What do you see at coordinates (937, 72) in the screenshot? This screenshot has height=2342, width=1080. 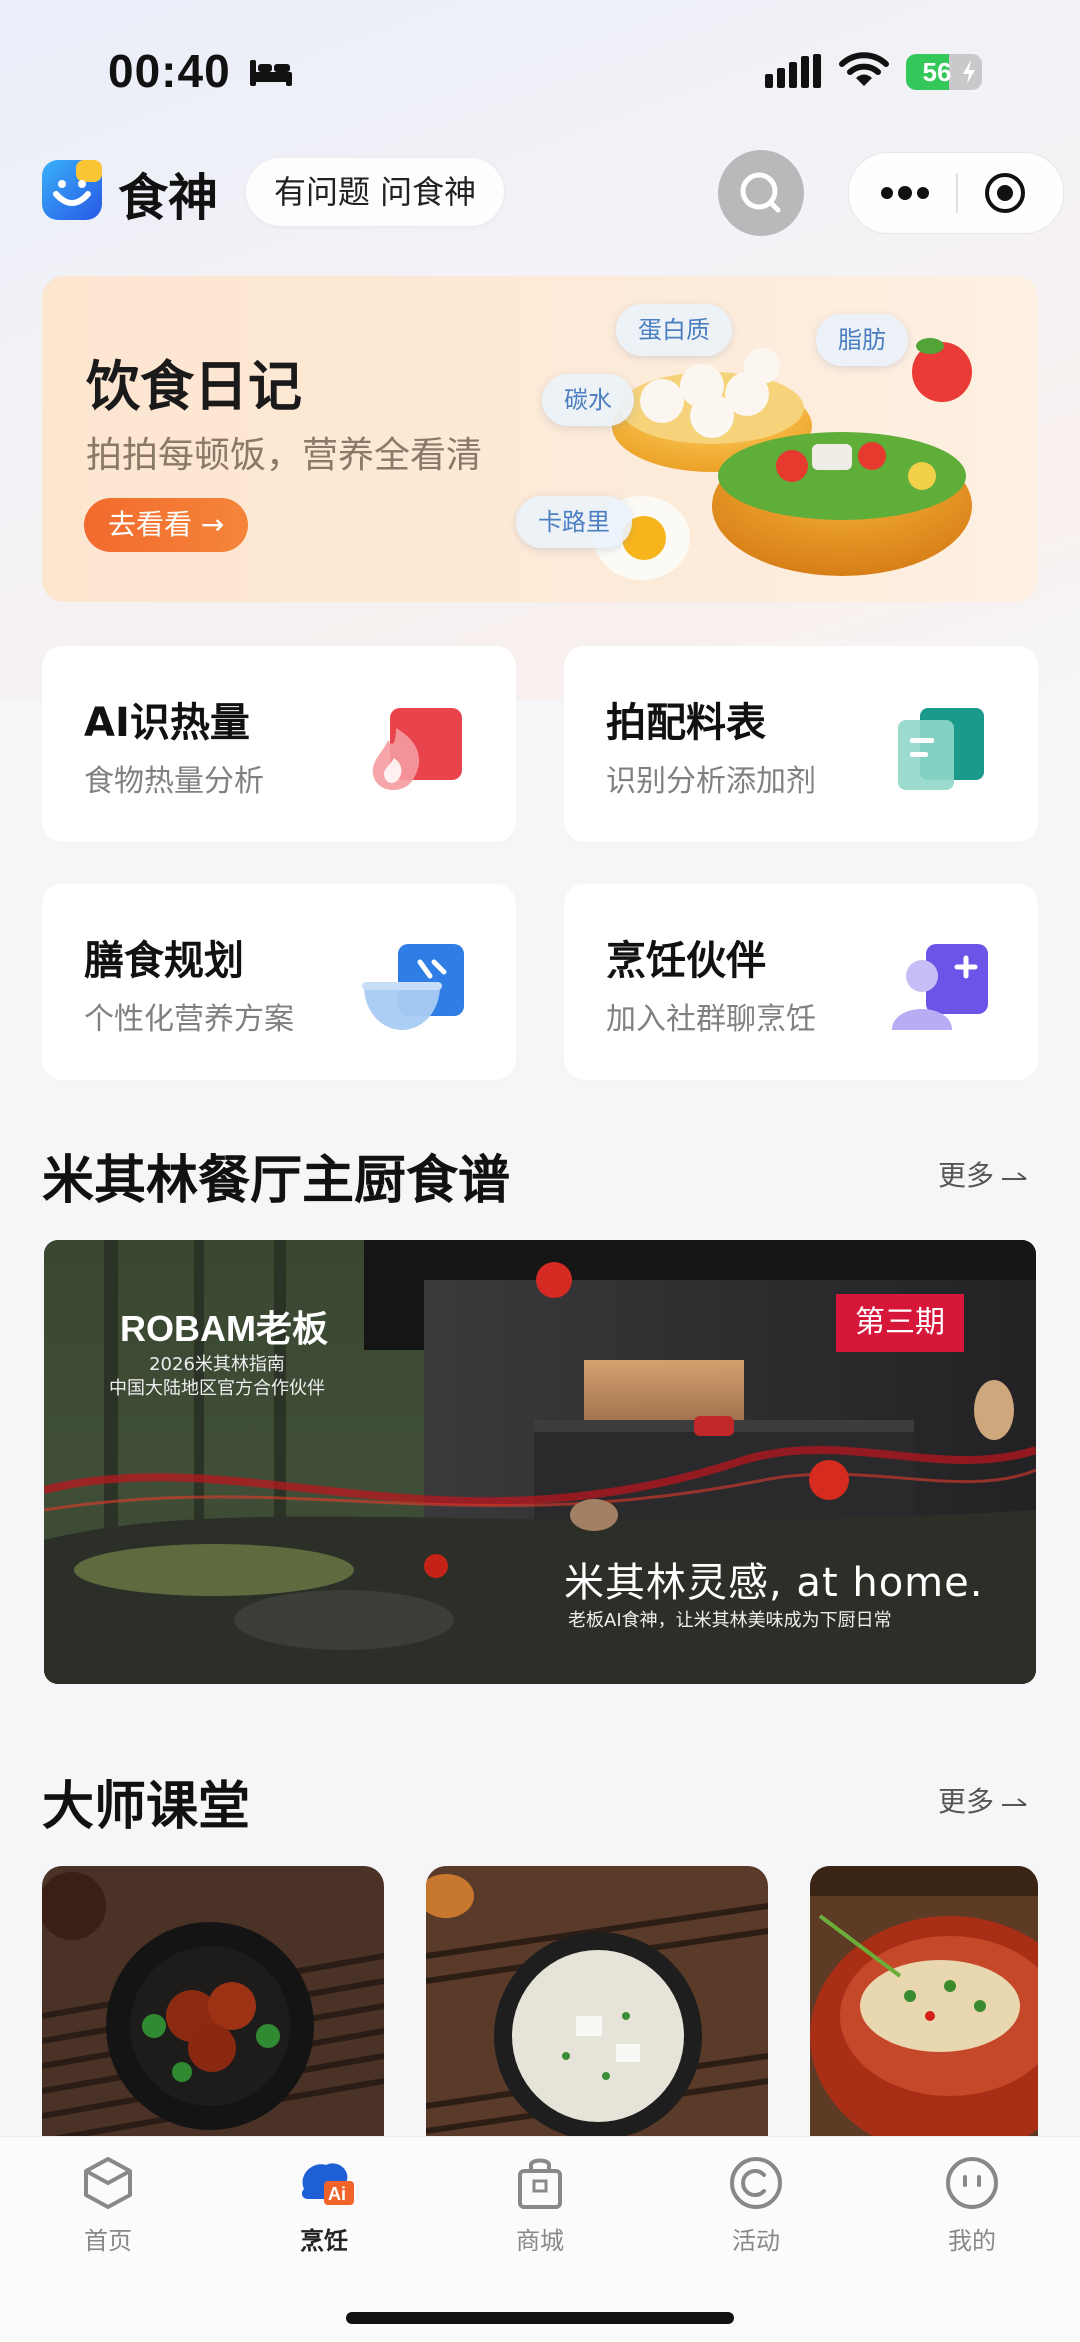 I see `battery-percent: 56` at bounding box center [937, 72].